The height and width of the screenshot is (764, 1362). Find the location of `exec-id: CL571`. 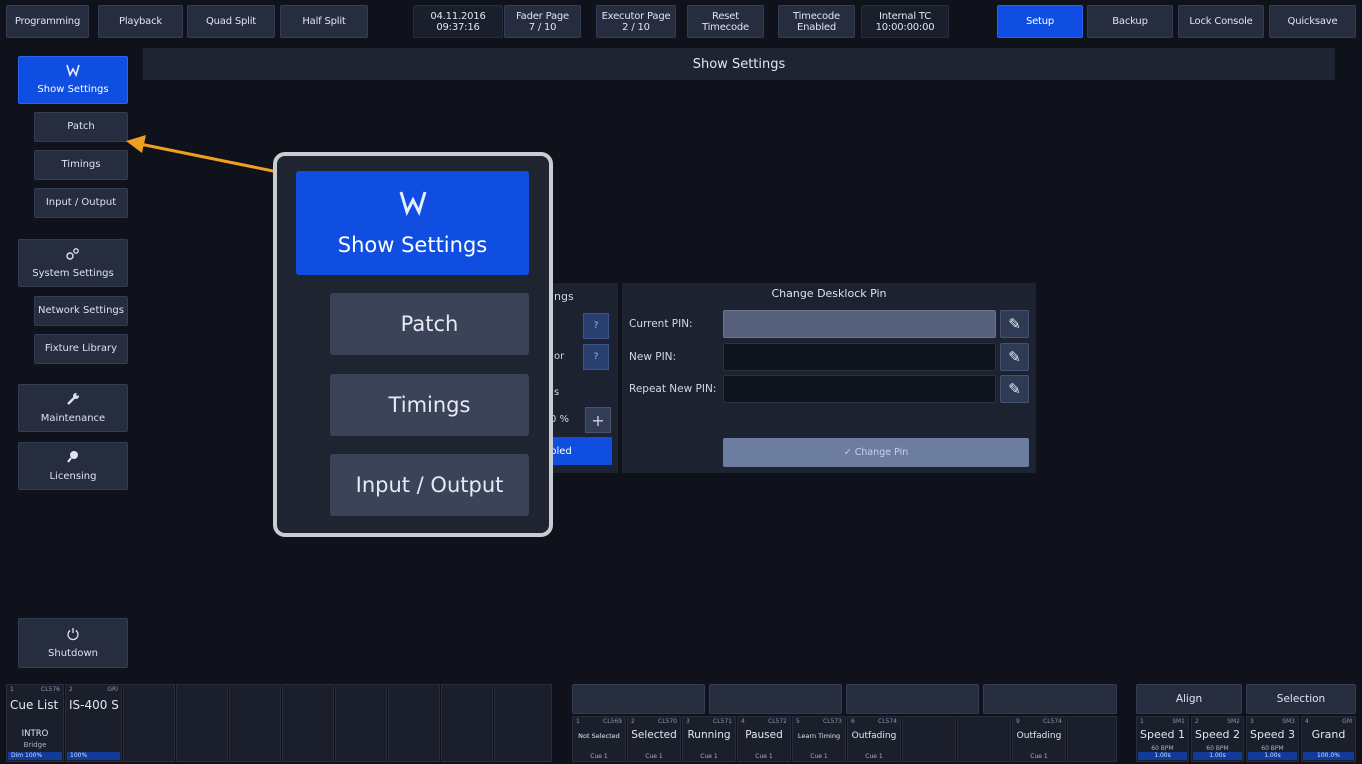

exec-id: CL571 is located at coordinates (722, 721).